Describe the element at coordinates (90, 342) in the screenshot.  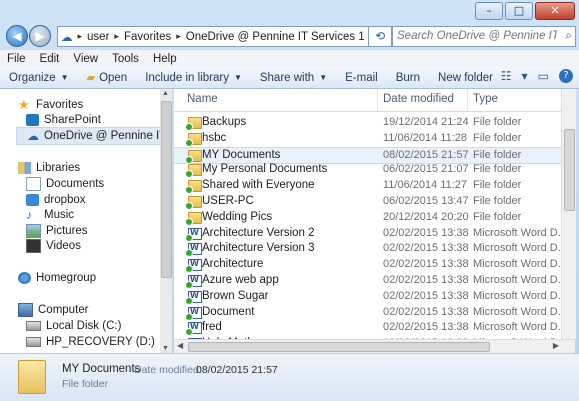
I see `nav-hp-recovery: HP_RECOVERY (D:)` at that location.